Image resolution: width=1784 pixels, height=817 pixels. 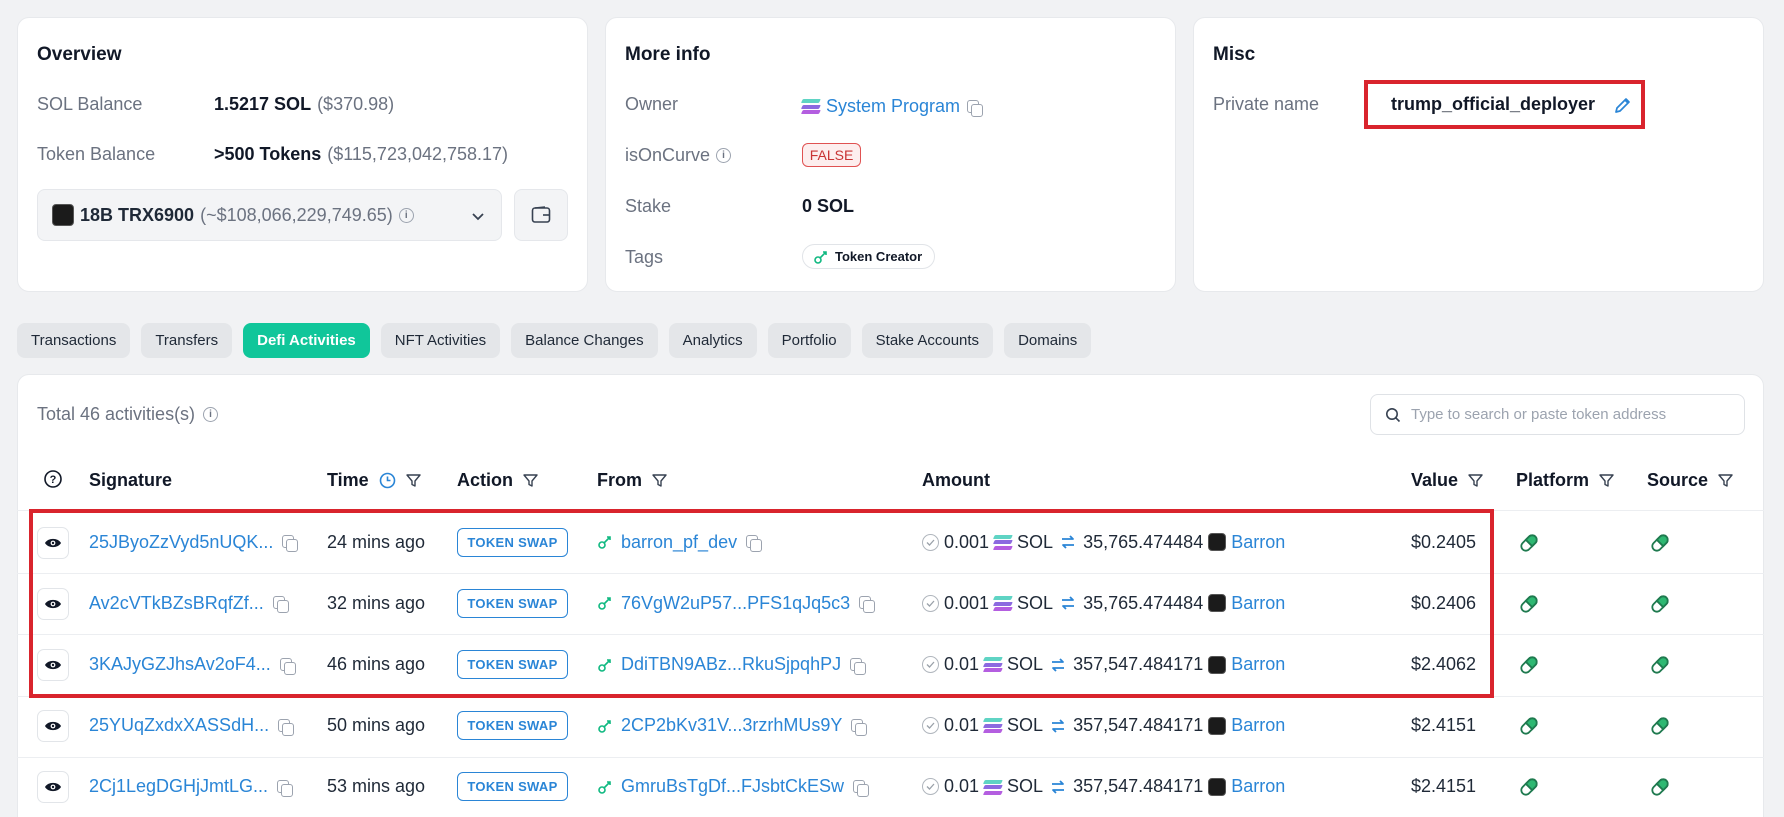 I want to click on column-source-label: Source, so click(x=1678, y=480).